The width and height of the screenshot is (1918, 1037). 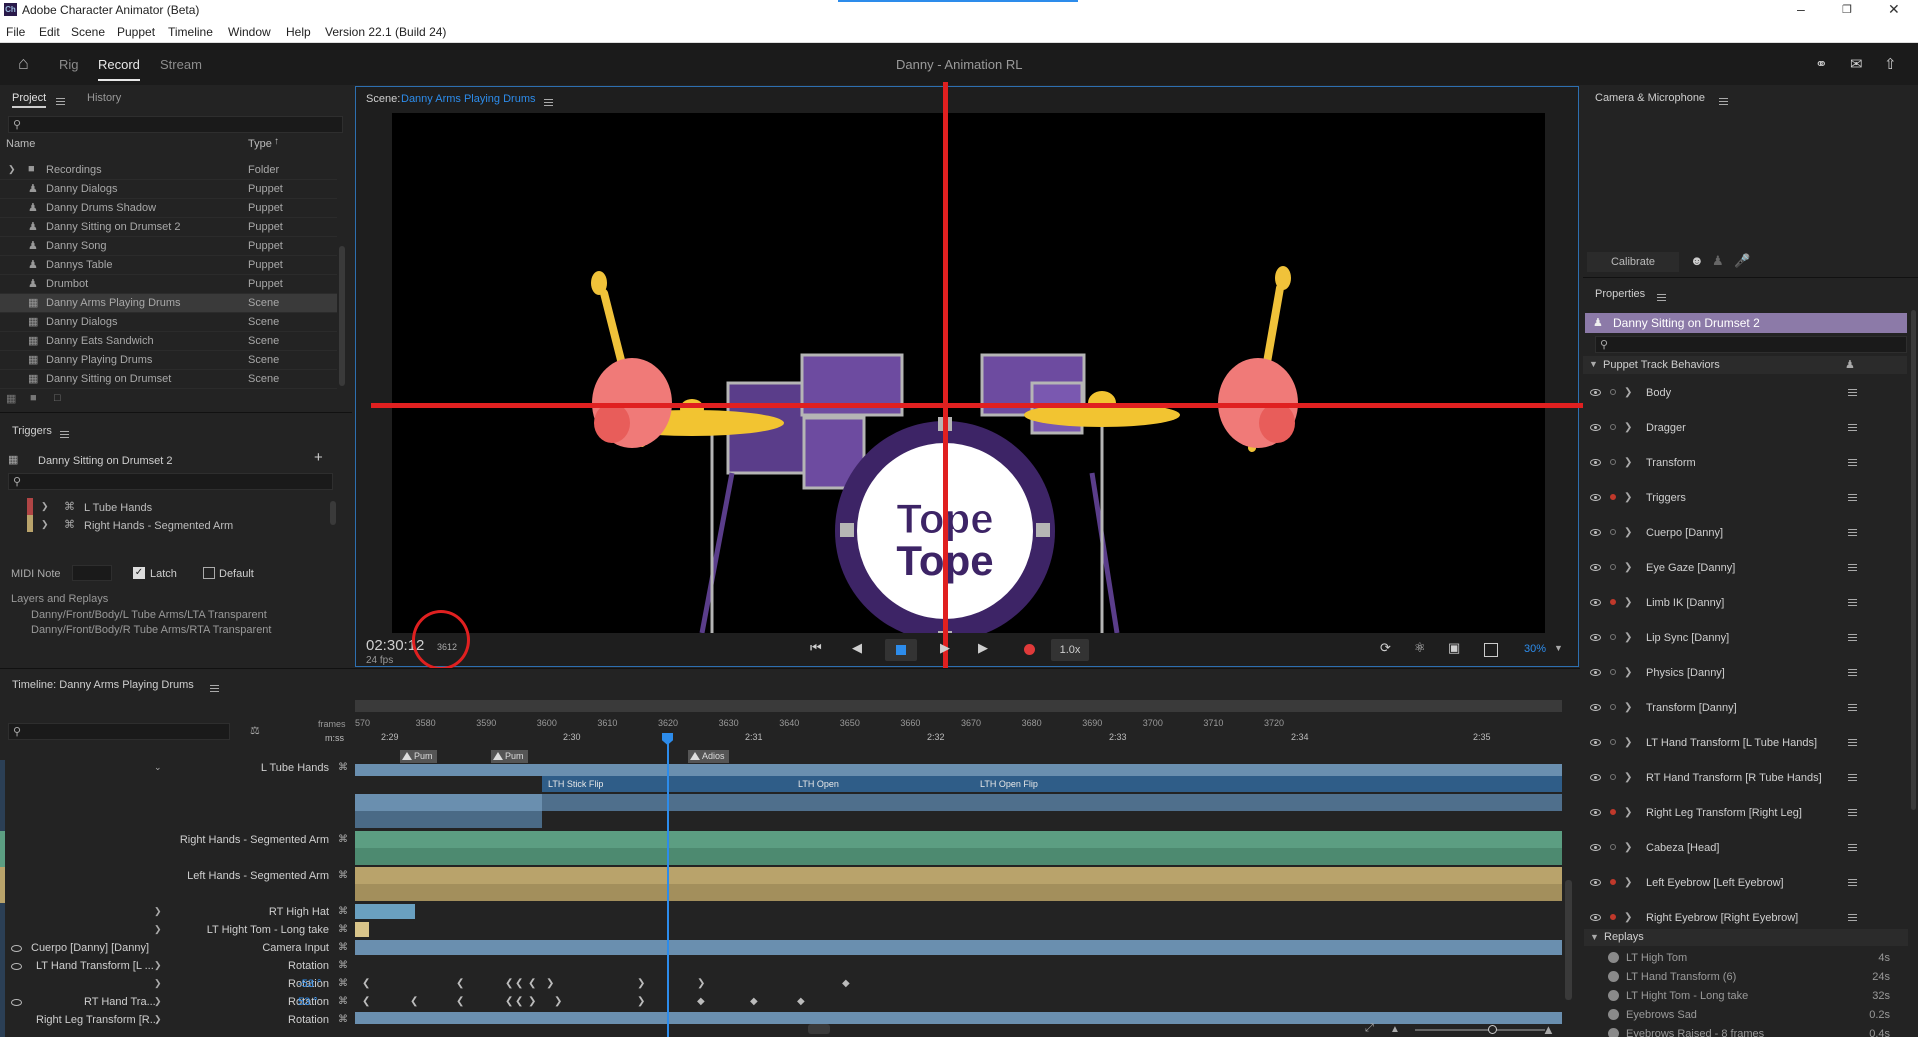 What do you see at coordinates (118, 508) in the screenshot?
I see `trigger-item-l-tube-hands: L Tube Hands` at bounding box center [118, 508].